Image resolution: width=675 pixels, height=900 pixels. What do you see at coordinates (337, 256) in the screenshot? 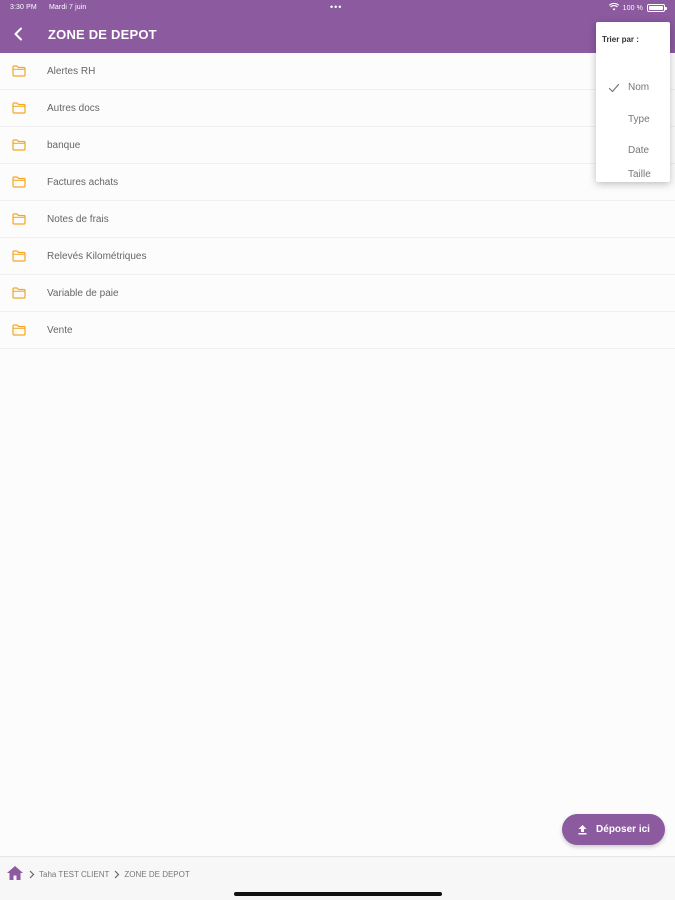
I see `folder-row: Relevés Kilométriques` at bounding box center [337, 256].